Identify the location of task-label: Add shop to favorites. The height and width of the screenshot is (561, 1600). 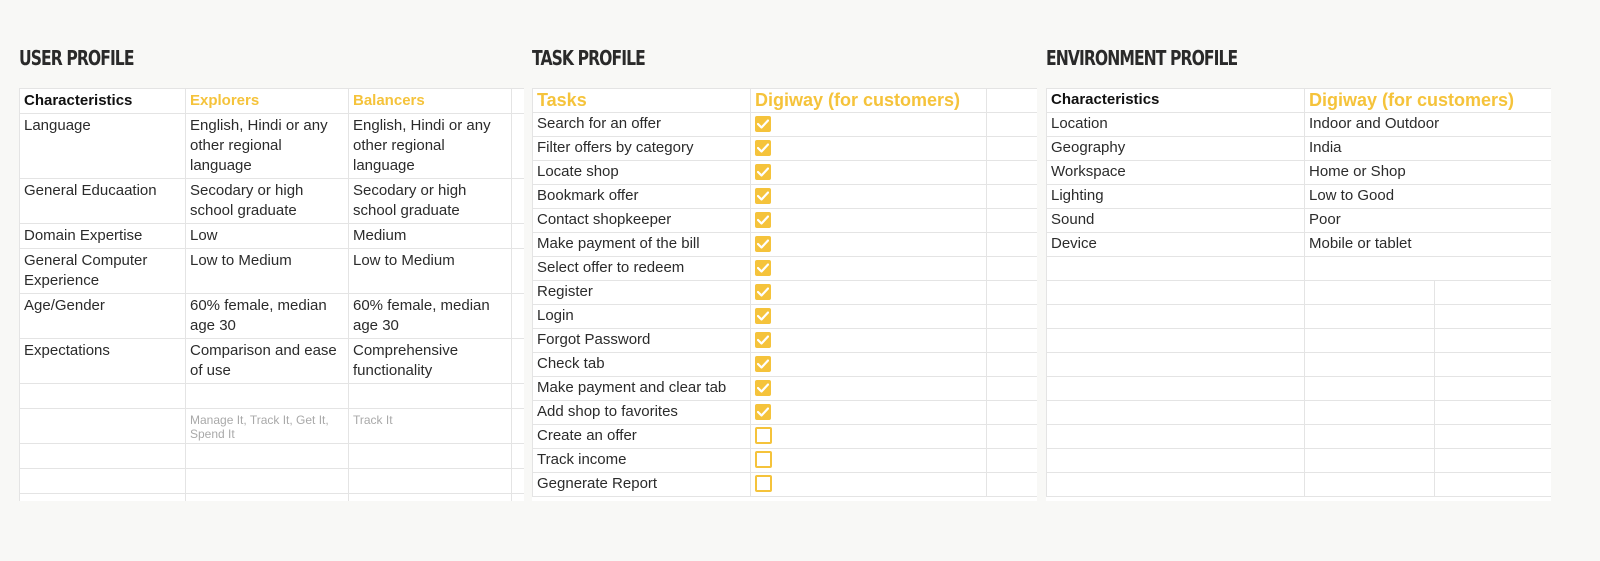
(641, 412).